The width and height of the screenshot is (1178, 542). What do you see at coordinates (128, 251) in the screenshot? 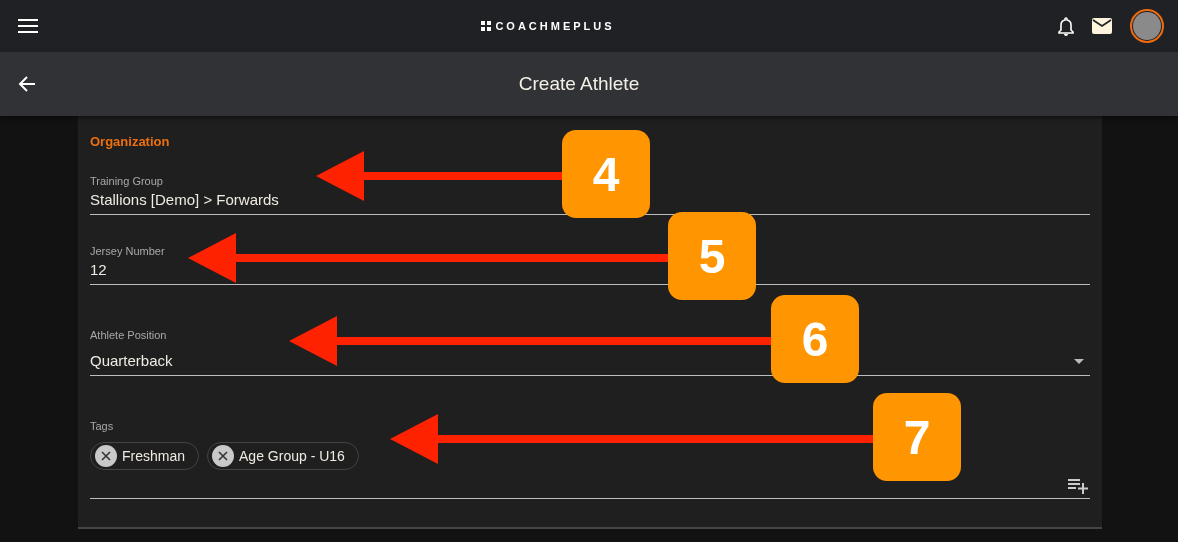
I see `field-label: Jersey Number` at bounding box center [128, 251].